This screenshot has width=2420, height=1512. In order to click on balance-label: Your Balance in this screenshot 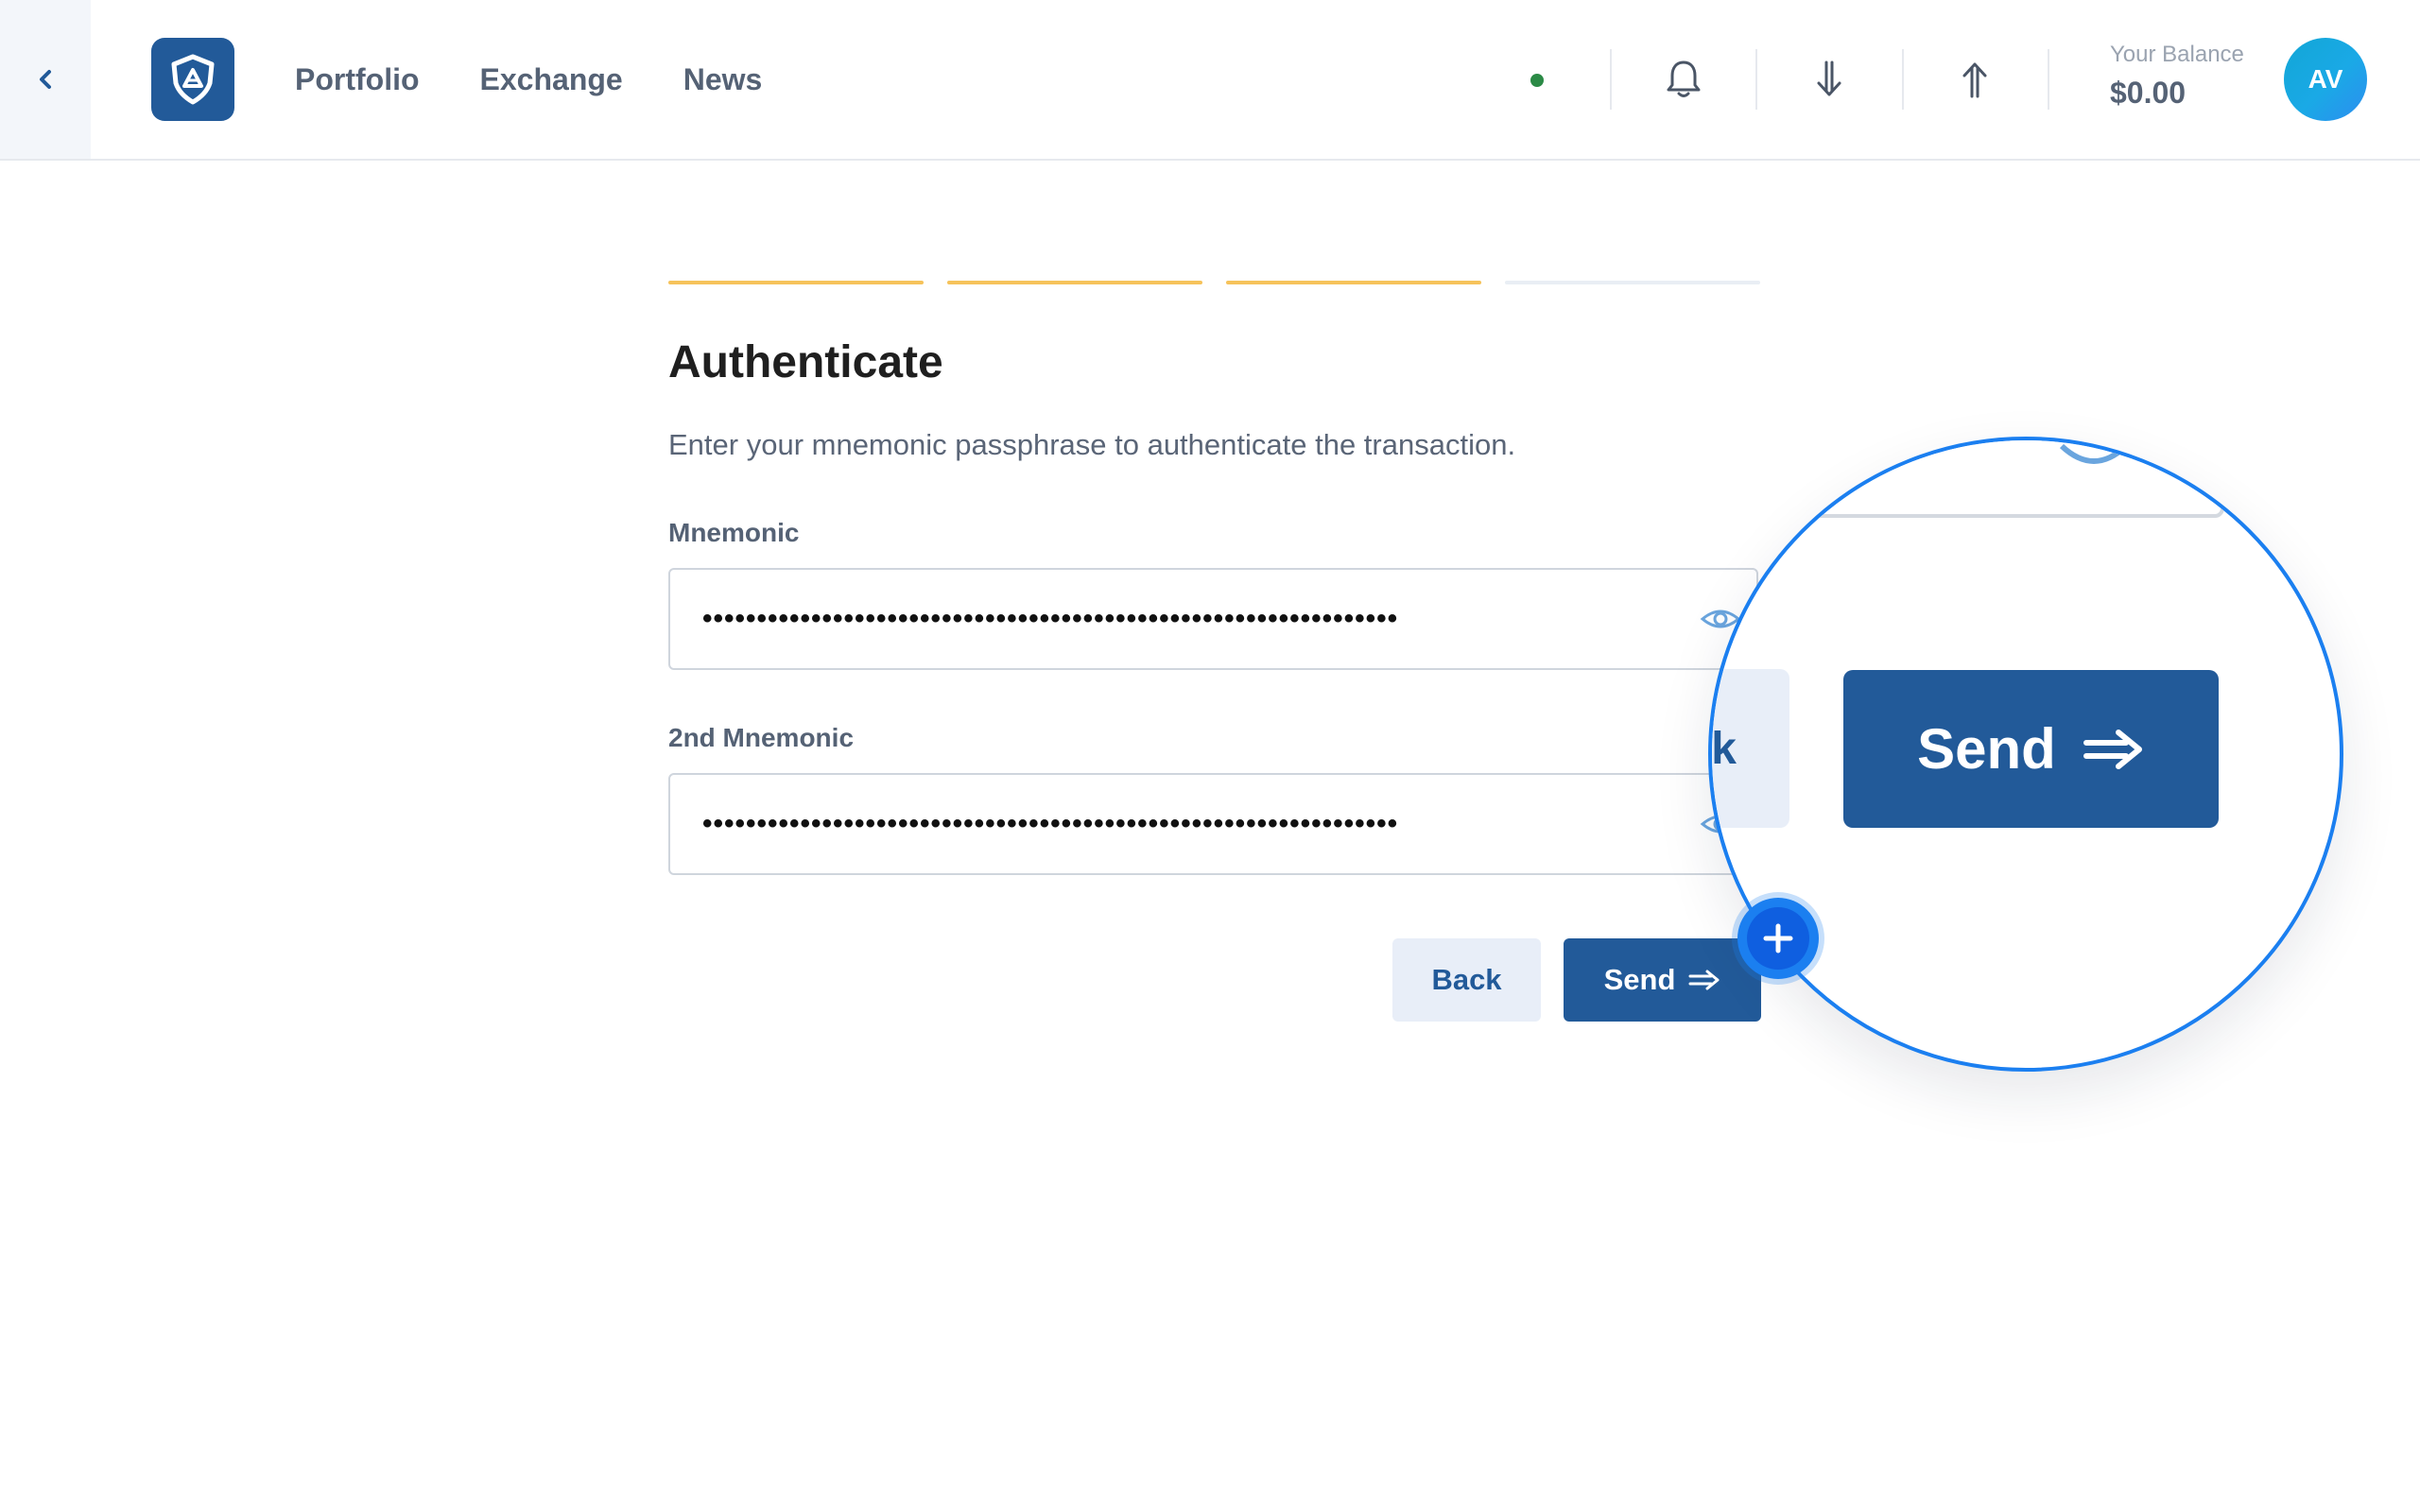, I will do `click(2177, 54)`.